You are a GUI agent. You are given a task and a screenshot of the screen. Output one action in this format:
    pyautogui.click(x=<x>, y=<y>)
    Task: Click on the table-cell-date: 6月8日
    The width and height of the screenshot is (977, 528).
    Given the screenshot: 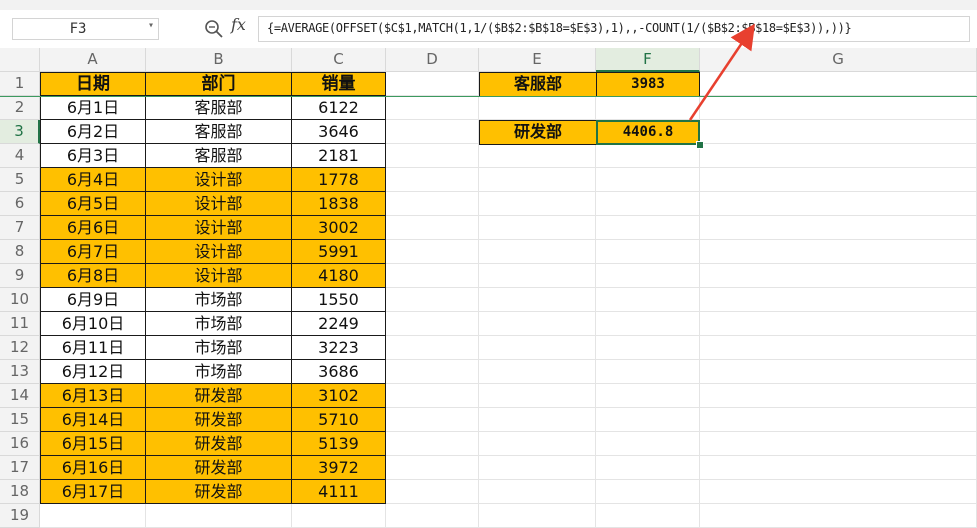 What is the action you would take?
    pyautogui.click(x=93, y=276)
    